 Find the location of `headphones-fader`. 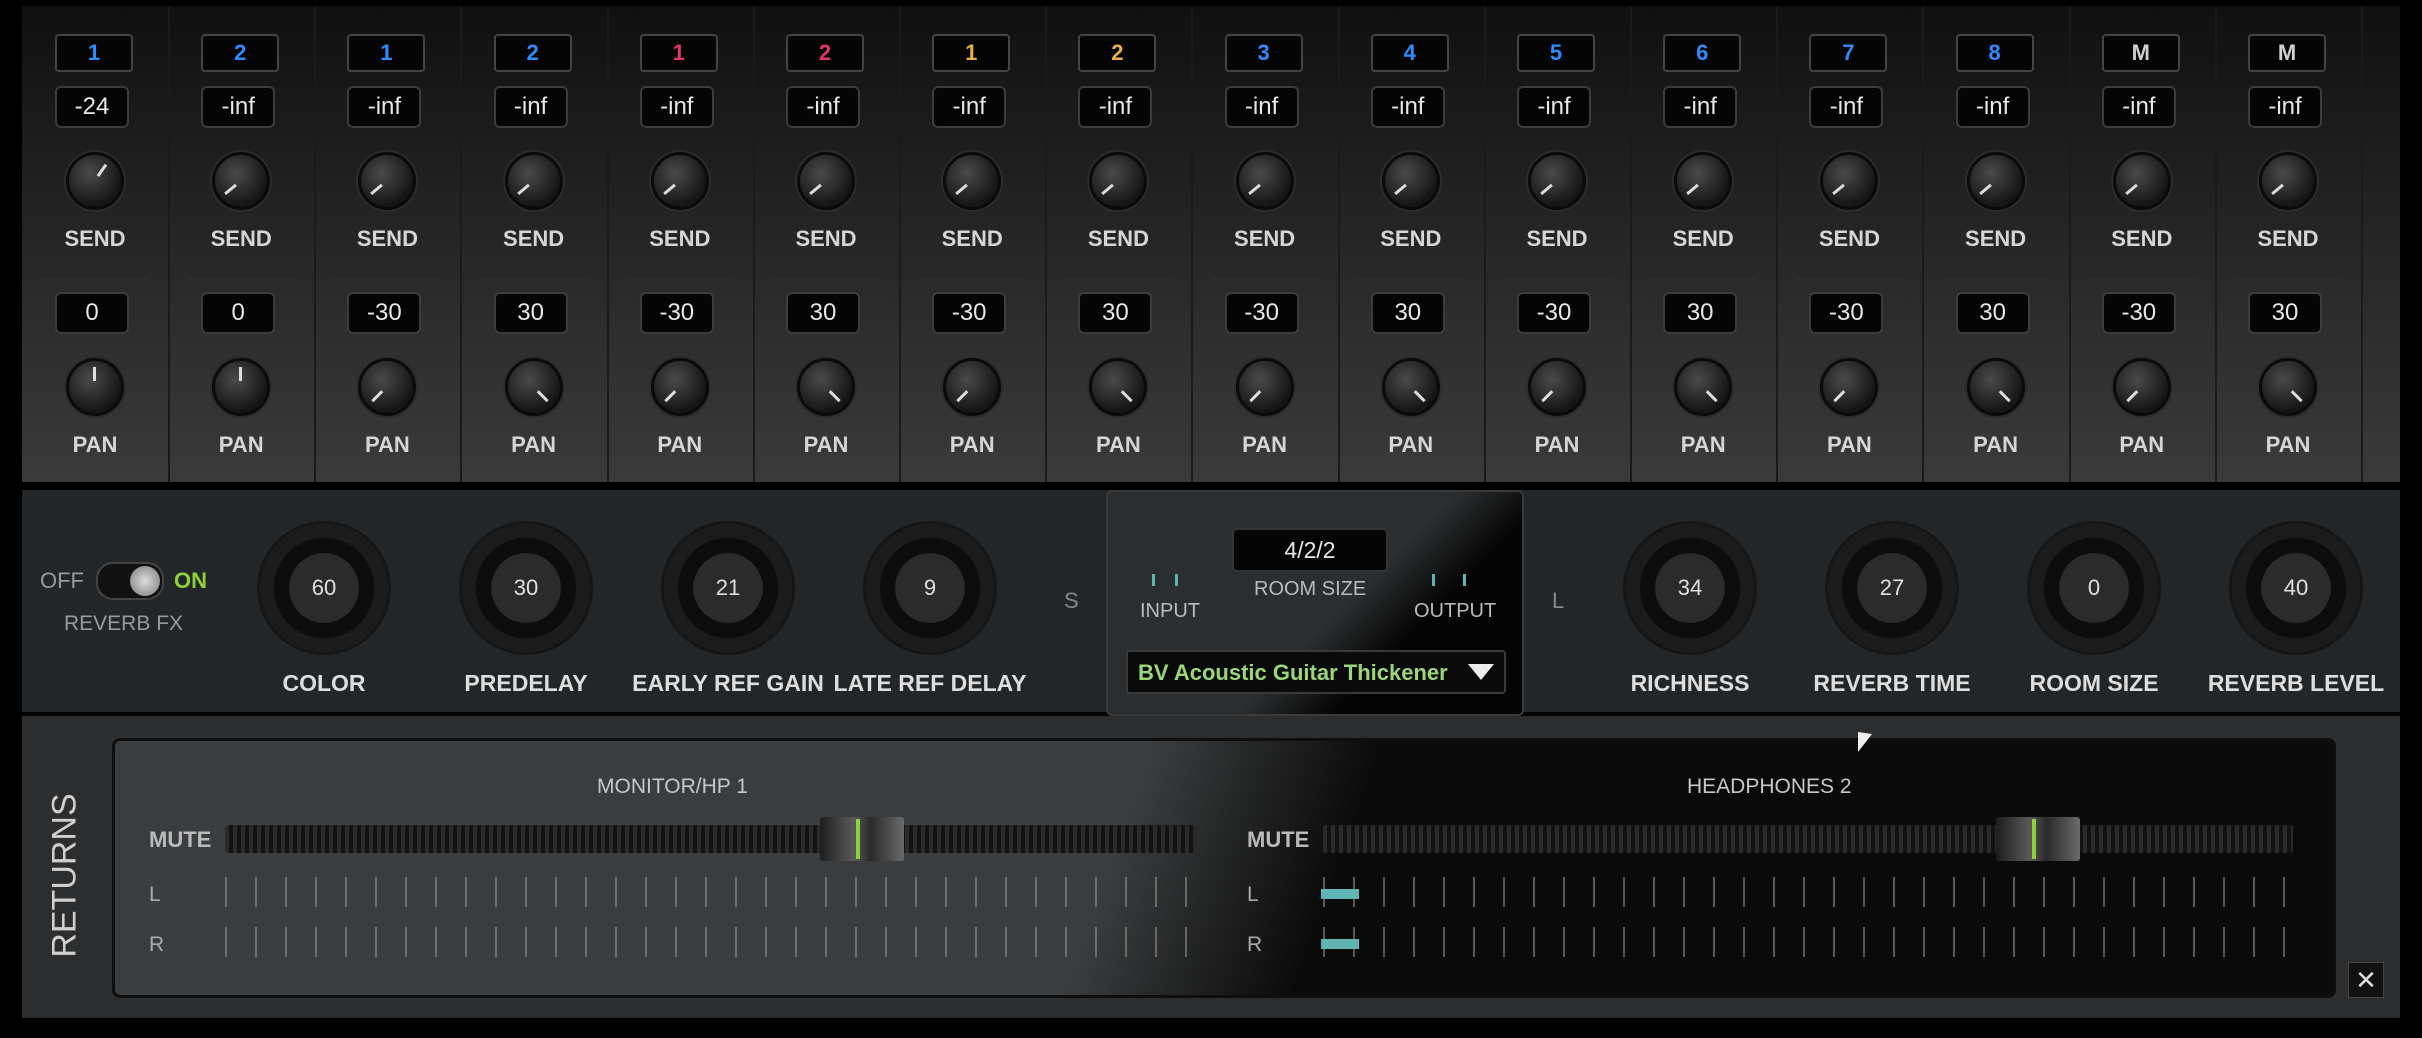

headphones-fader is located at coordinates (1808, 839).